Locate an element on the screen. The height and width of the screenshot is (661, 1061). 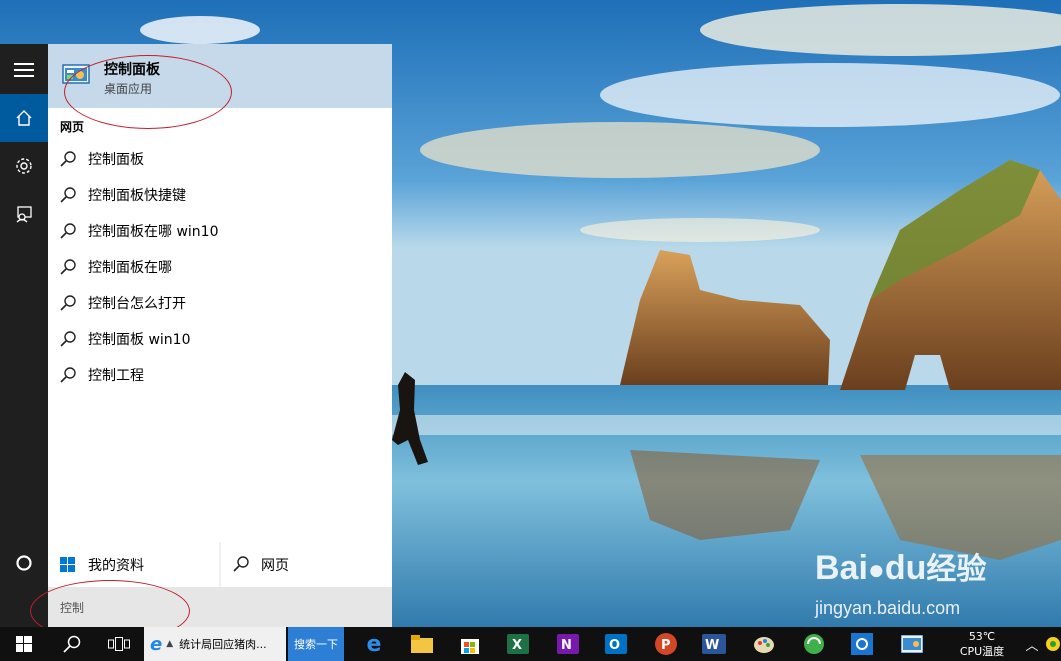
edge-icon: e is located at coordinates (374, 644).